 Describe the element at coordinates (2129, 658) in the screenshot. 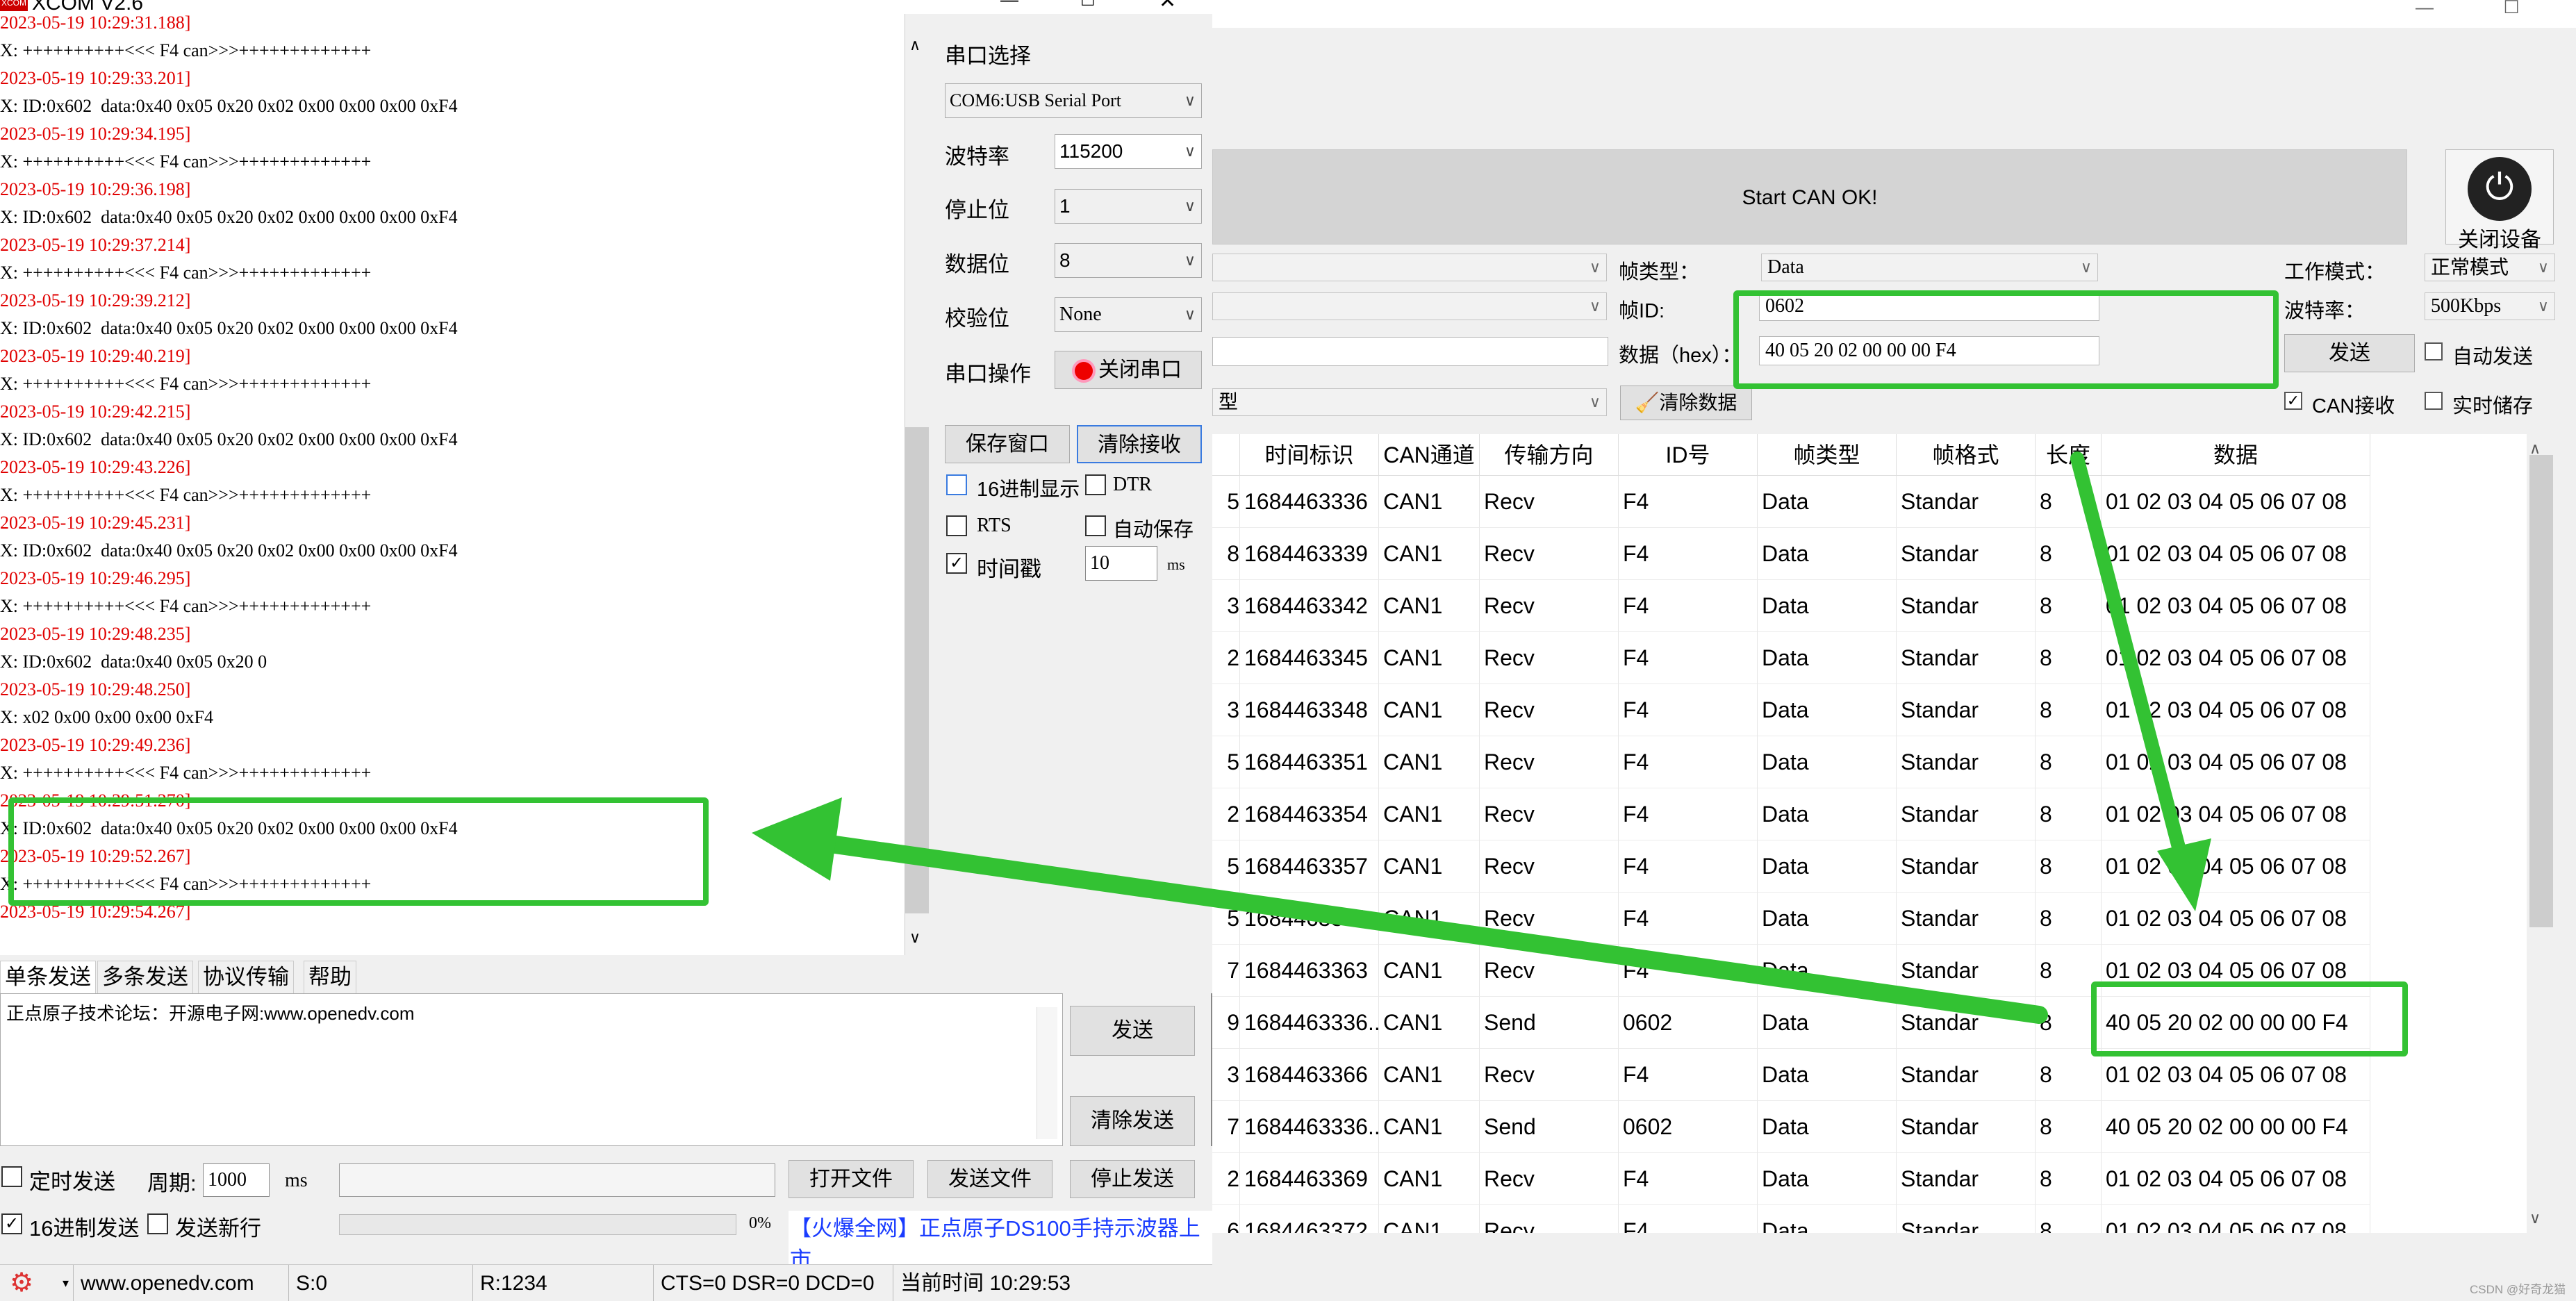

I see `arrow-to-row` at that location.